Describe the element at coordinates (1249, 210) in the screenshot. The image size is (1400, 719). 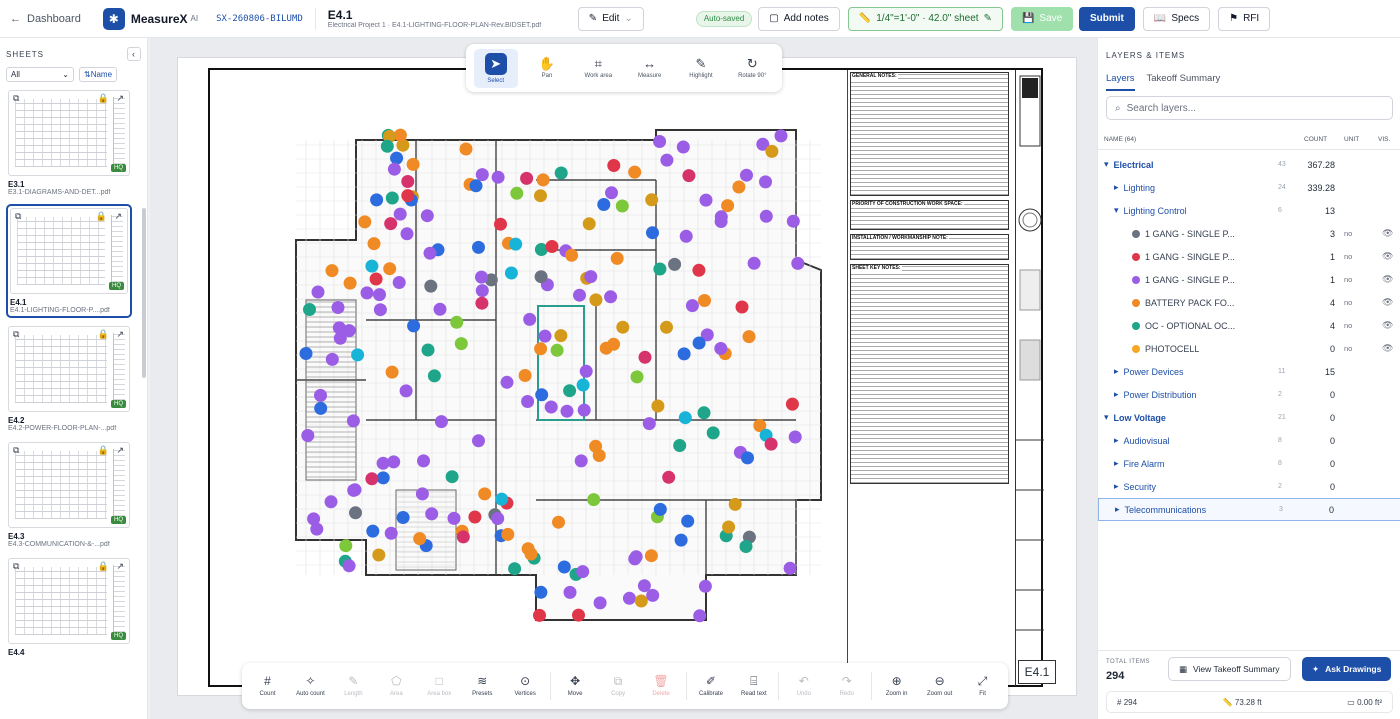
I see `layer-row: ▾ Lighting Control 6 13` at that location.